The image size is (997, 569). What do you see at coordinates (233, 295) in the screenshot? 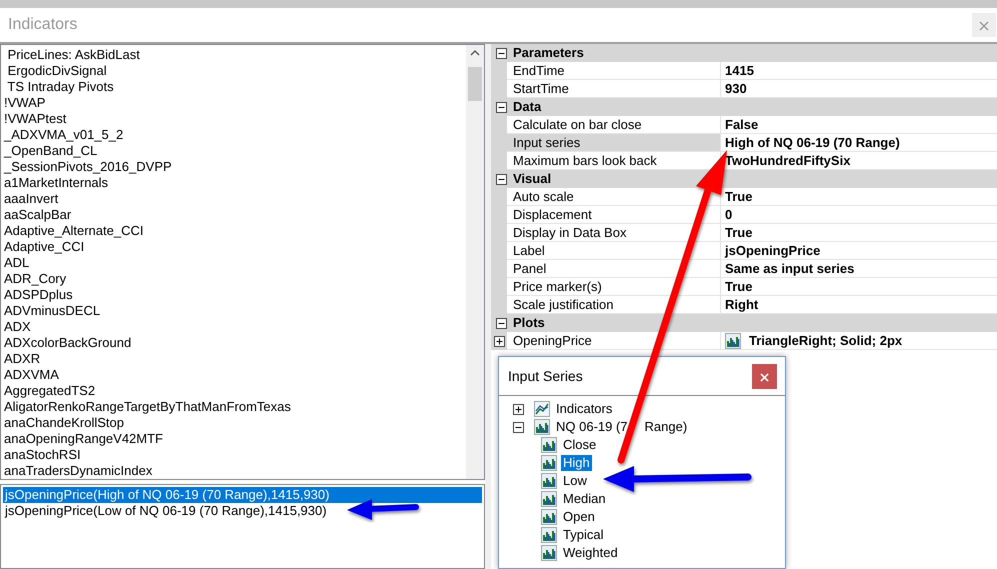
I see `list-item: ADSPDplus` at bounding box center [233, 295].